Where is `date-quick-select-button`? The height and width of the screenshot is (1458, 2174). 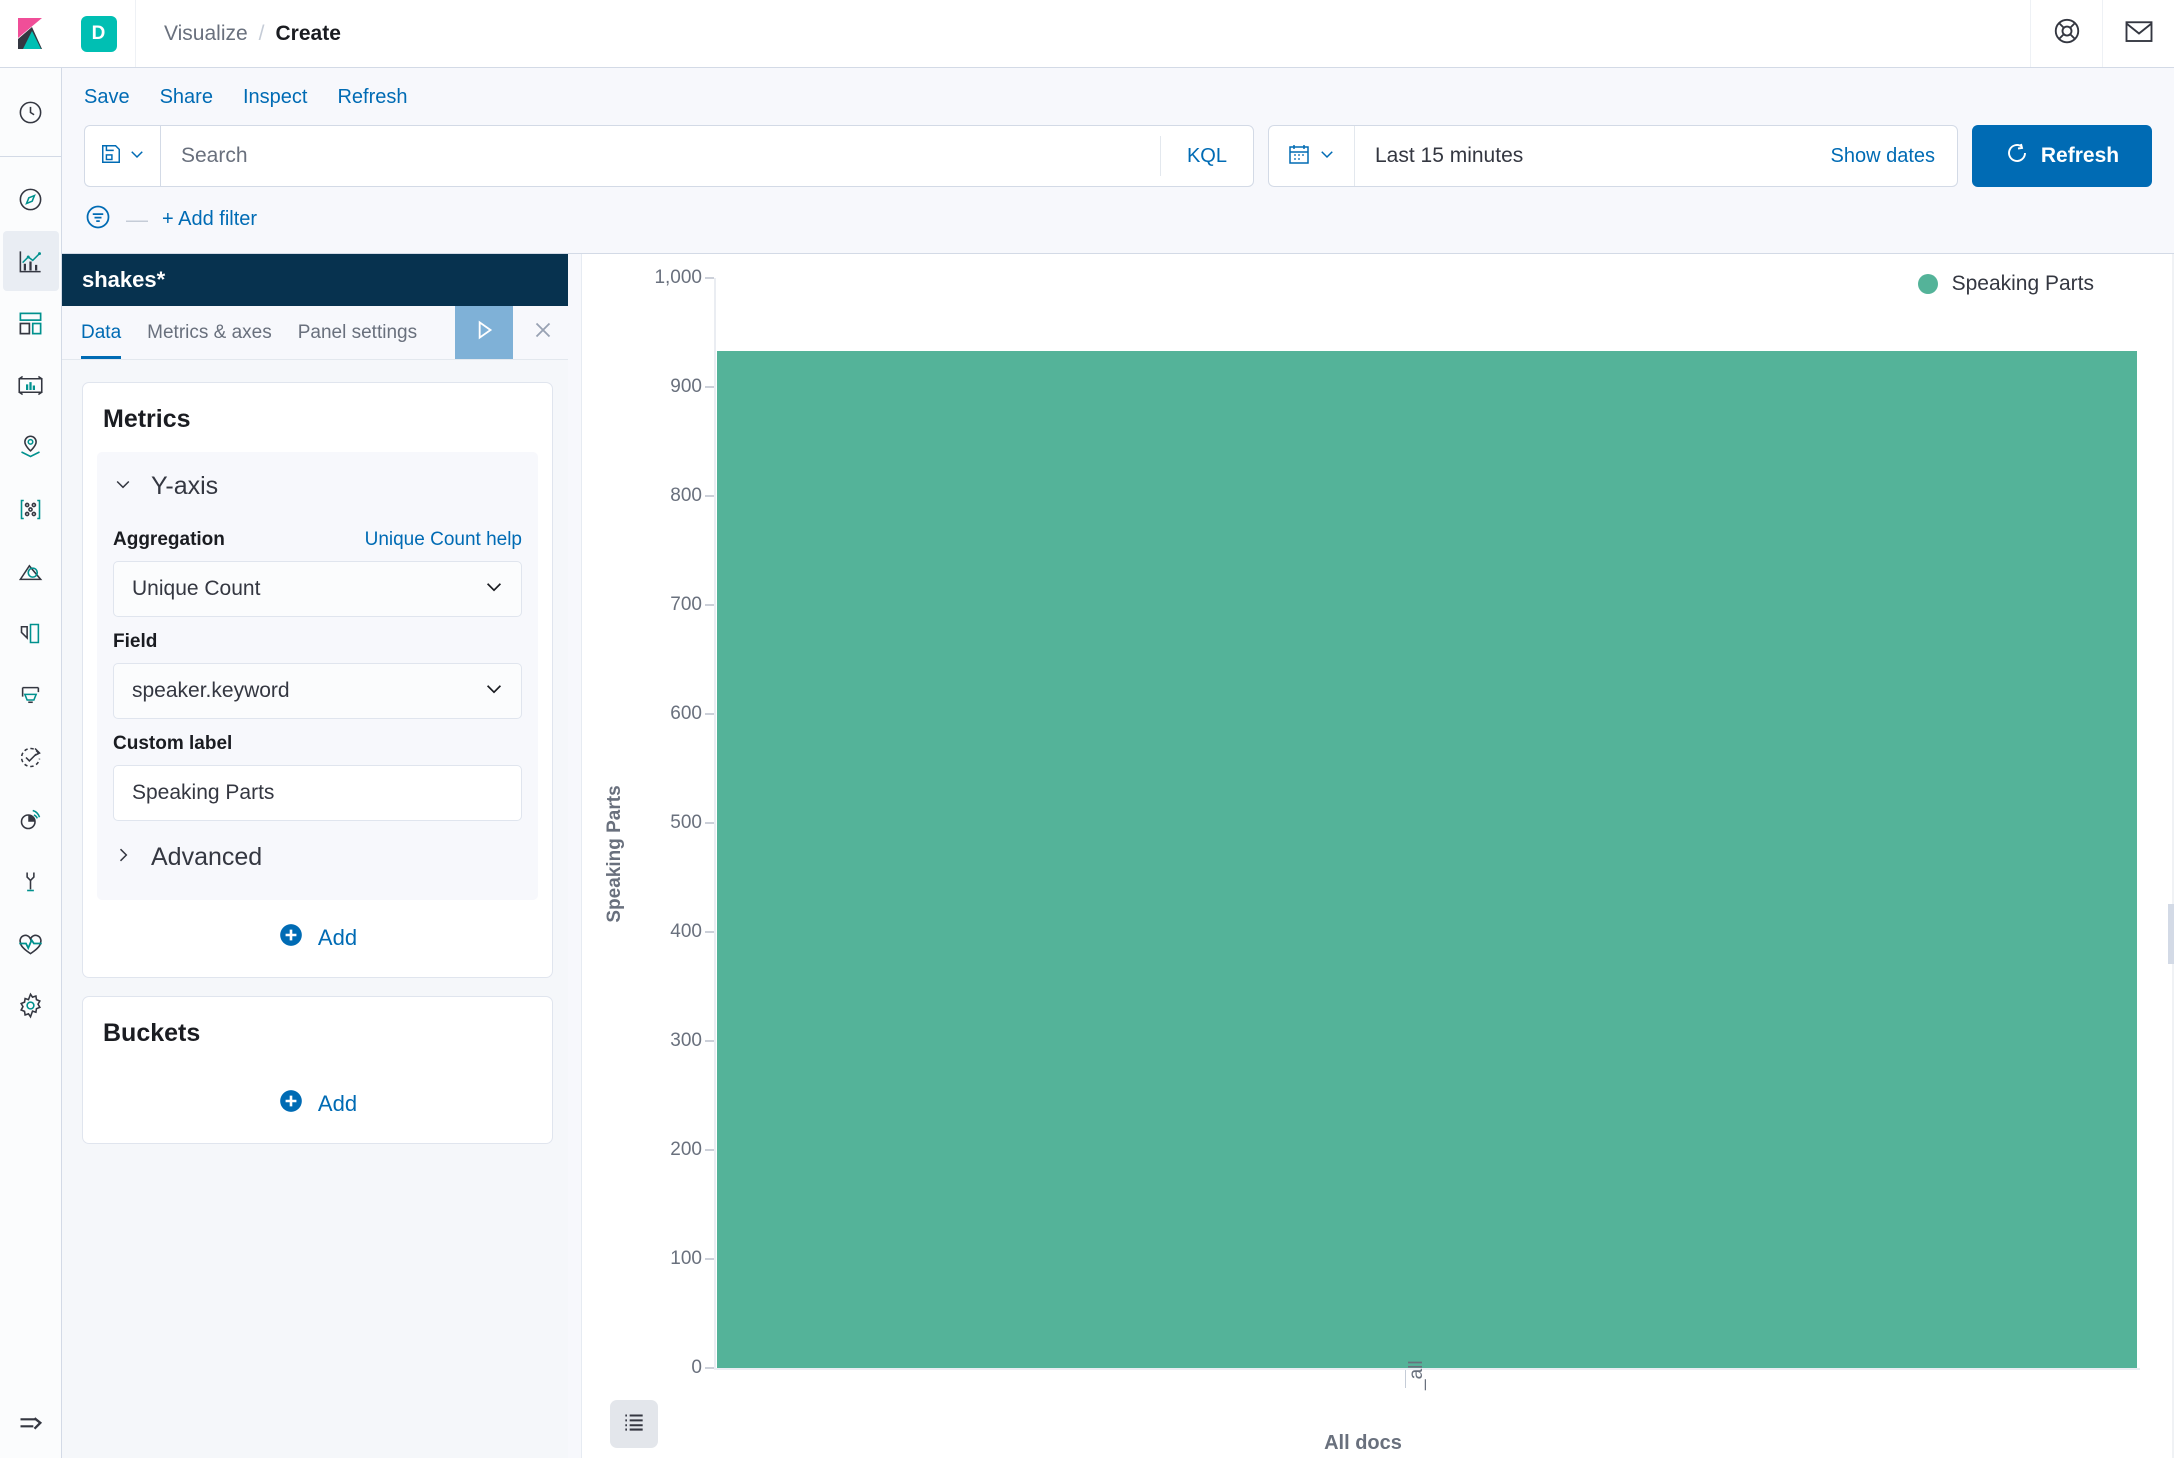 date-quick-select-button is located at coordinates (1312, 156).